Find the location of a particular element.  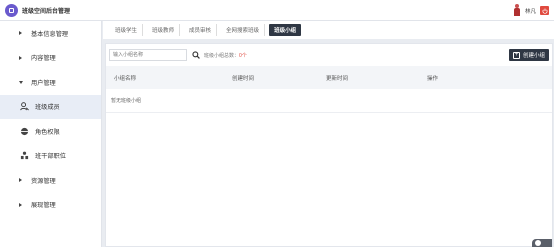

toolbar: 班级小组总数：0个 + 创建小组 is located at coordinates (329, 55).